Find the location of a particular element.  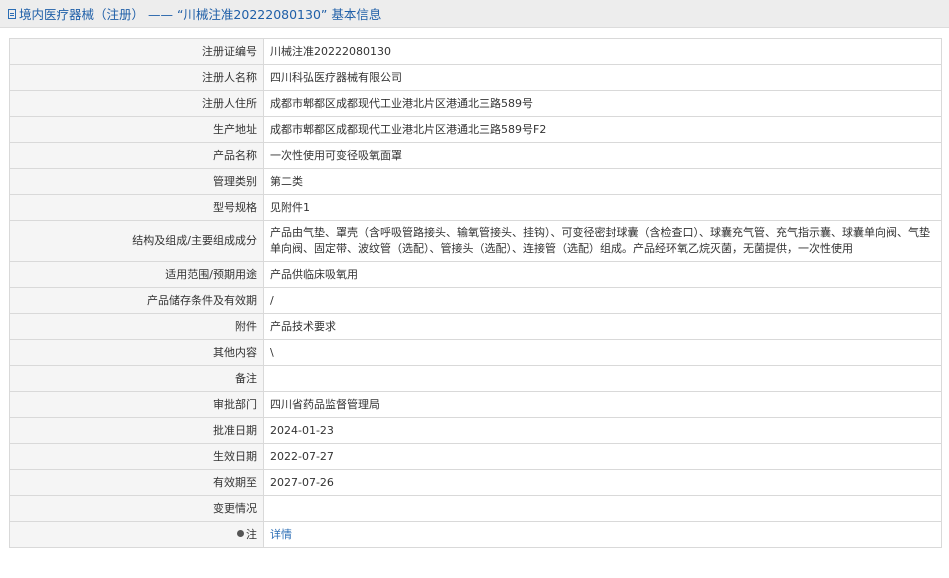

table-row: 注册证编号 川械注准20222080130 is located at coordinates (475, 51).